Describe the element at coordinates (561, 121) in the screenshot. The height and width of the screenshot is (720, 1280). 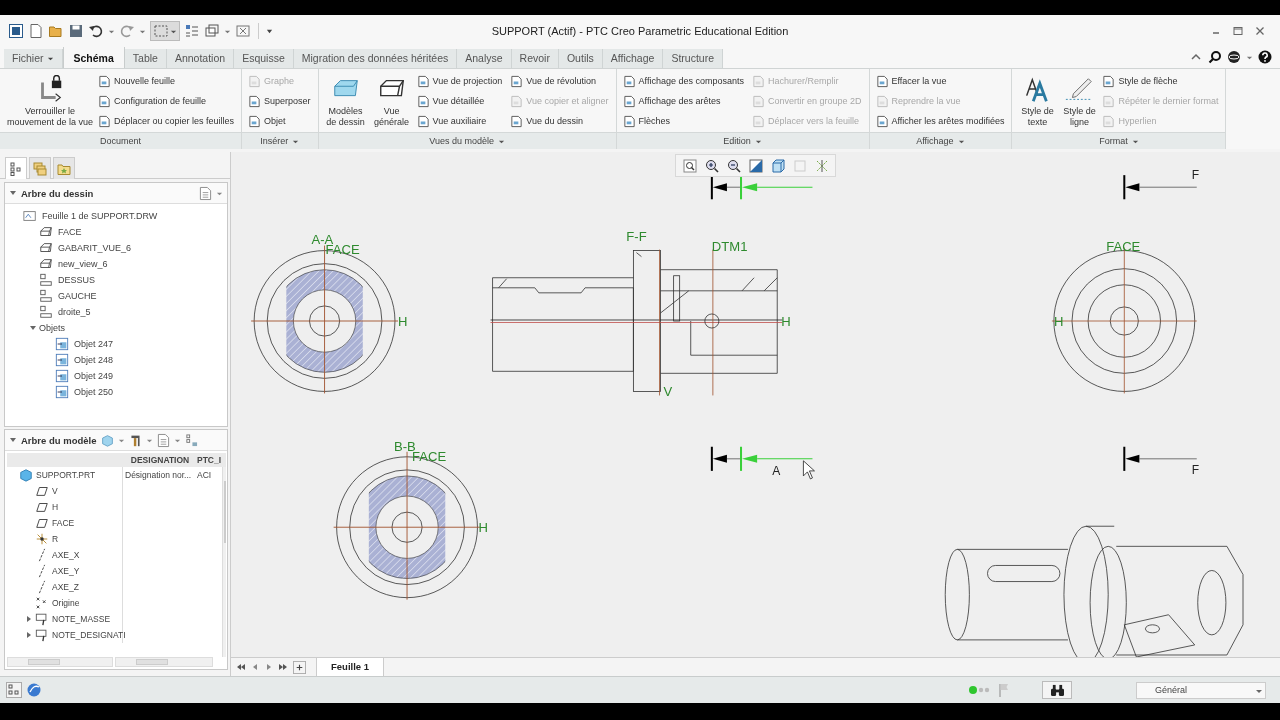
I see `ribbon-item: Vue du dessin` at that location.